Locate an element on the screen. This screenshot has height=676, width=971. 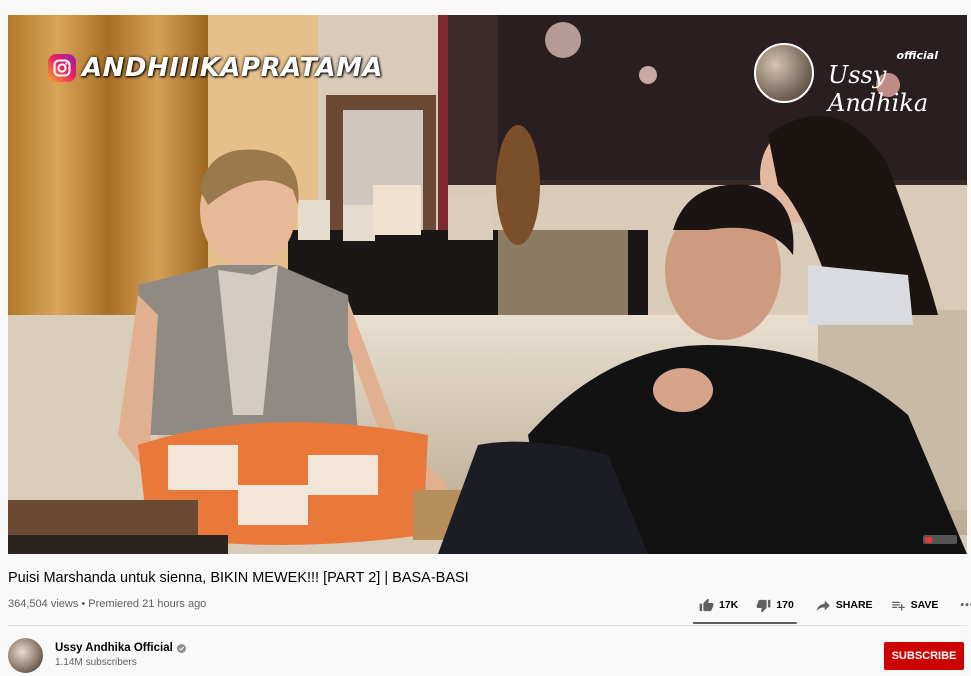
share-button: SHARE is located at coordinates (844, 605).